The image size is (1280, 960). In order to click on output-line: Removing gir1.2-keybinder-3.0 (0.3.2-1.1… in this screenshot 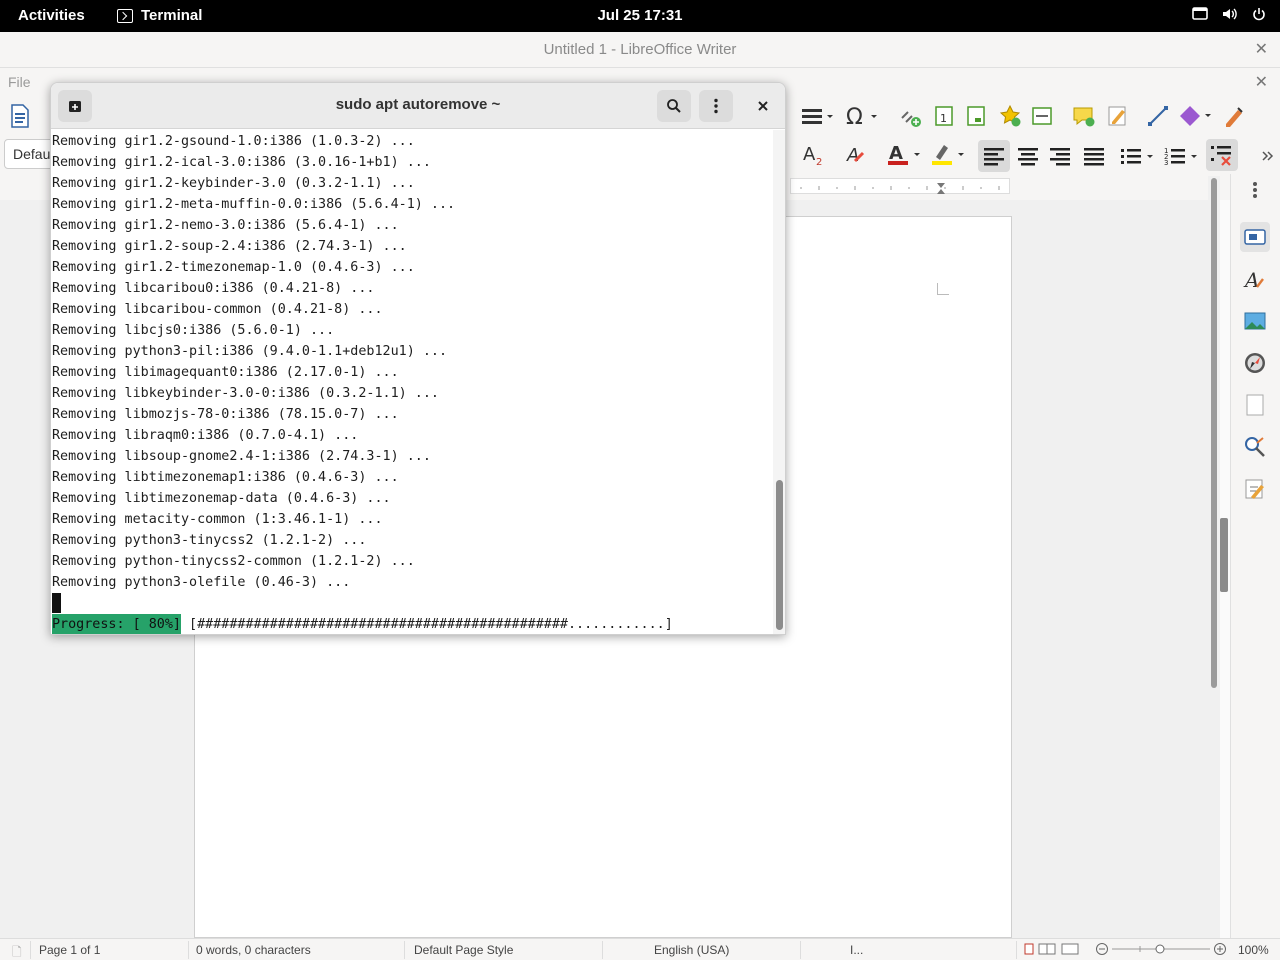, I will do `click(233, 183)`.